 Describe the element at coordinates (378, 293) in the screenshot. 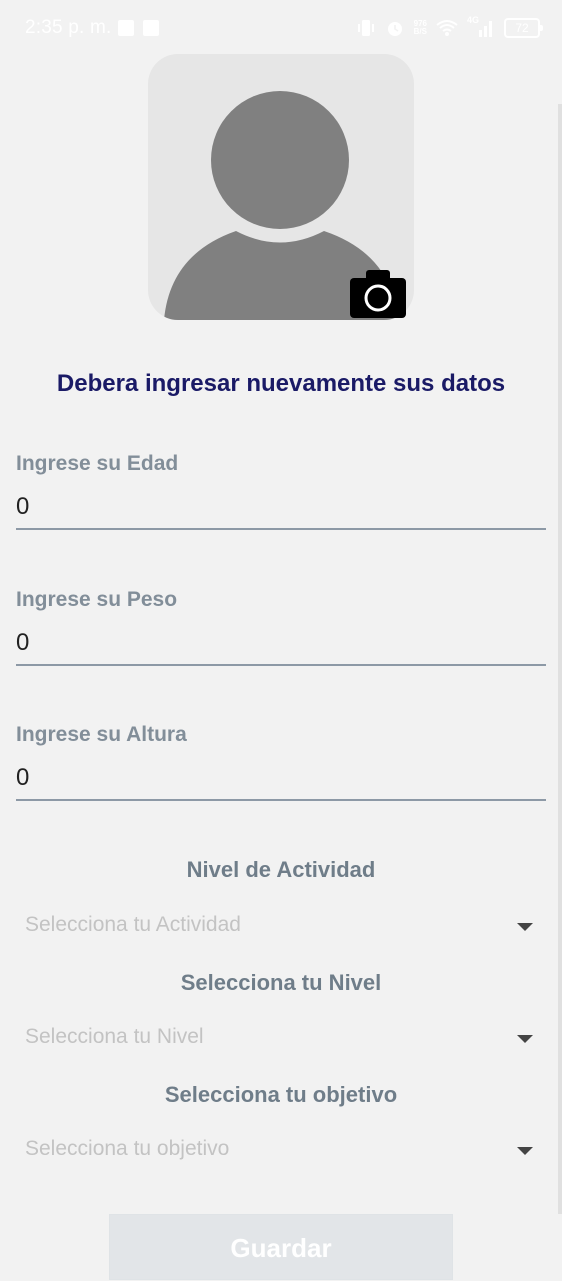

I see `camera-icon` at that location.